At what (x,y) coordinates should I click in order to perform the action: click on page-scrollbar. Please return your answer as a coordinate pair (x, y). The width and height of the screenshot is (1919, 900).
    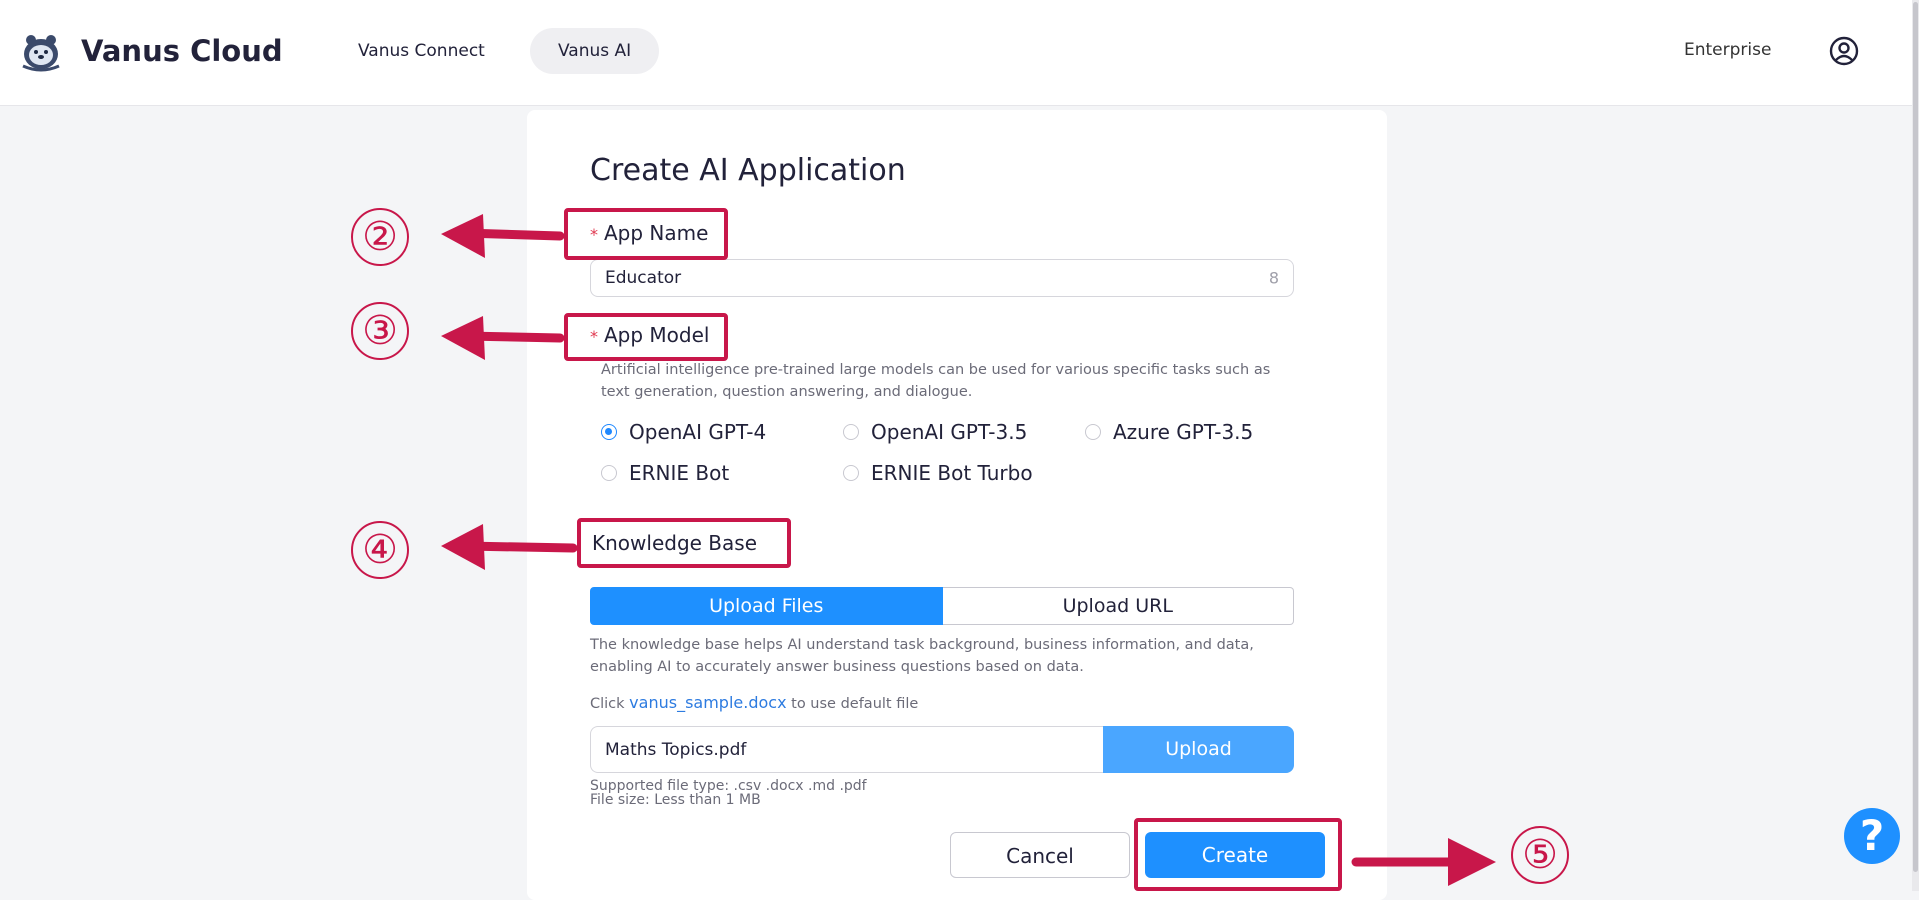
    Looking at the image, I should click on (1915, 445).